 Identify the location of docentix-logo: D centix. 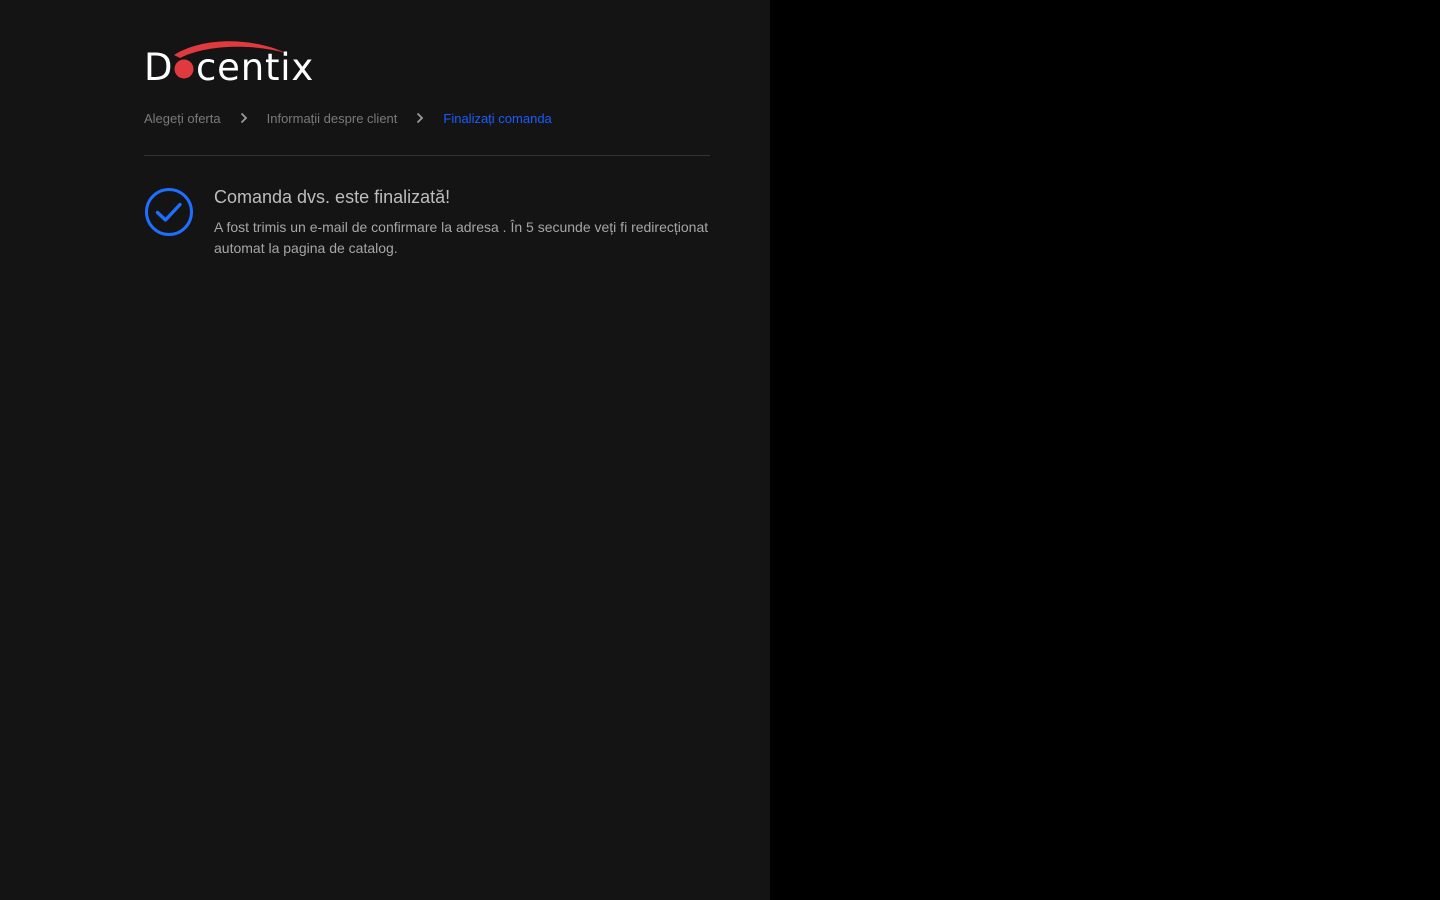
(231, 62).